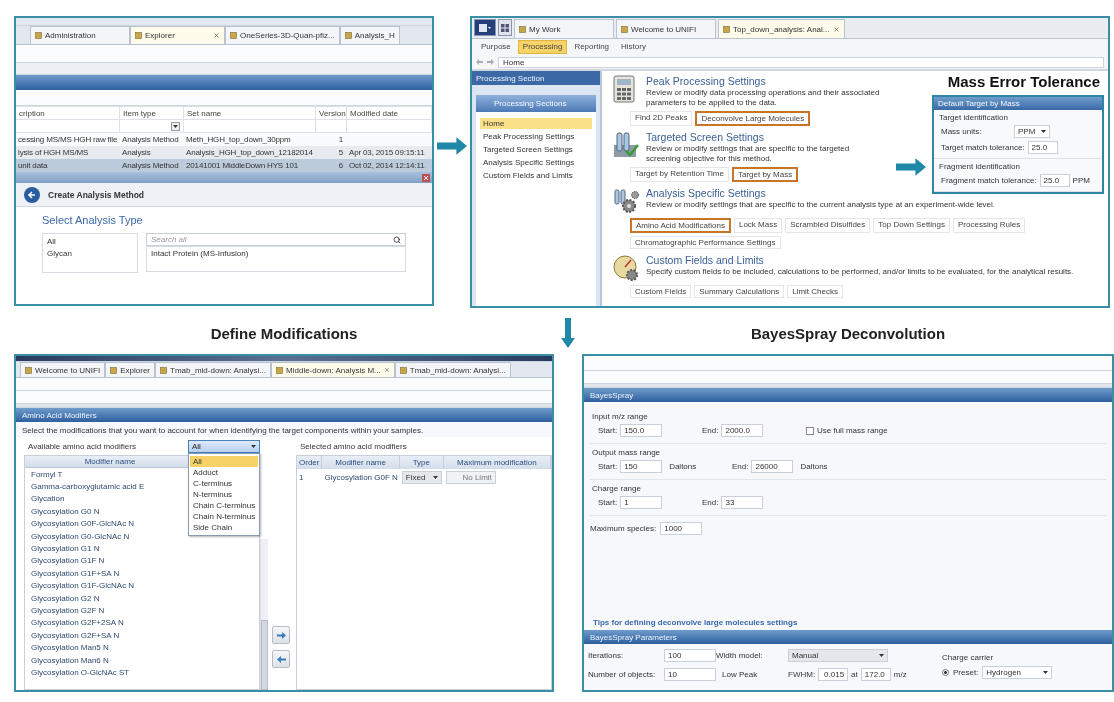  Describe the element at coordinates (742, 502) in the screenshot. I see `input-field: 33` at that location.